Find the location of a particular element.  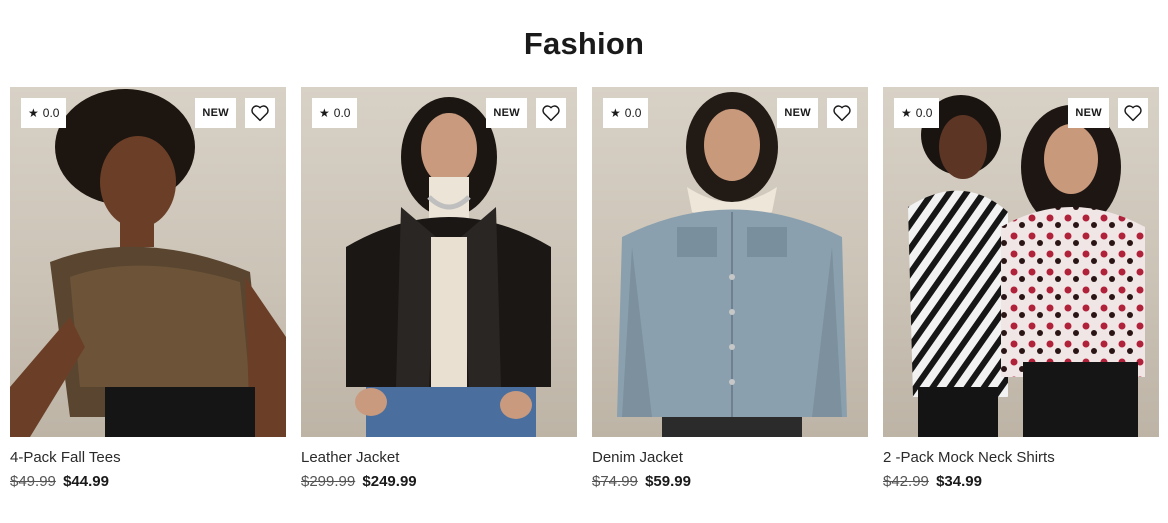

sale-price: $249.99 is located at coordinates (389, 481).